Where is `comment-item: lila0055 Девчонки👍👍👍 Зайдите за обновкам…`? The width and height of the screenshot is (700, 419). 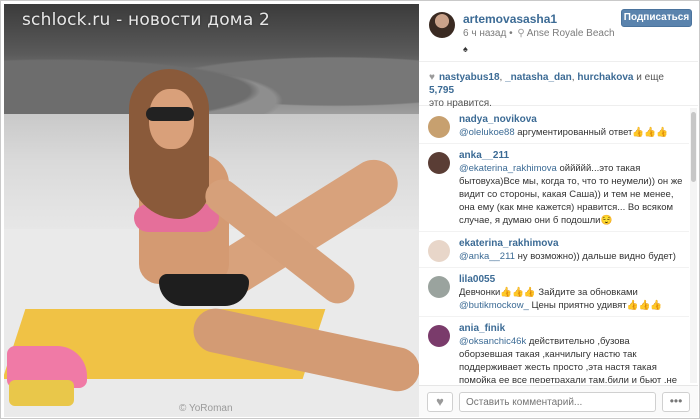
comment-item: lila0055 Девчонки👍👍👍 Зайдите за обновкам… is located at coordinates (554, 292).